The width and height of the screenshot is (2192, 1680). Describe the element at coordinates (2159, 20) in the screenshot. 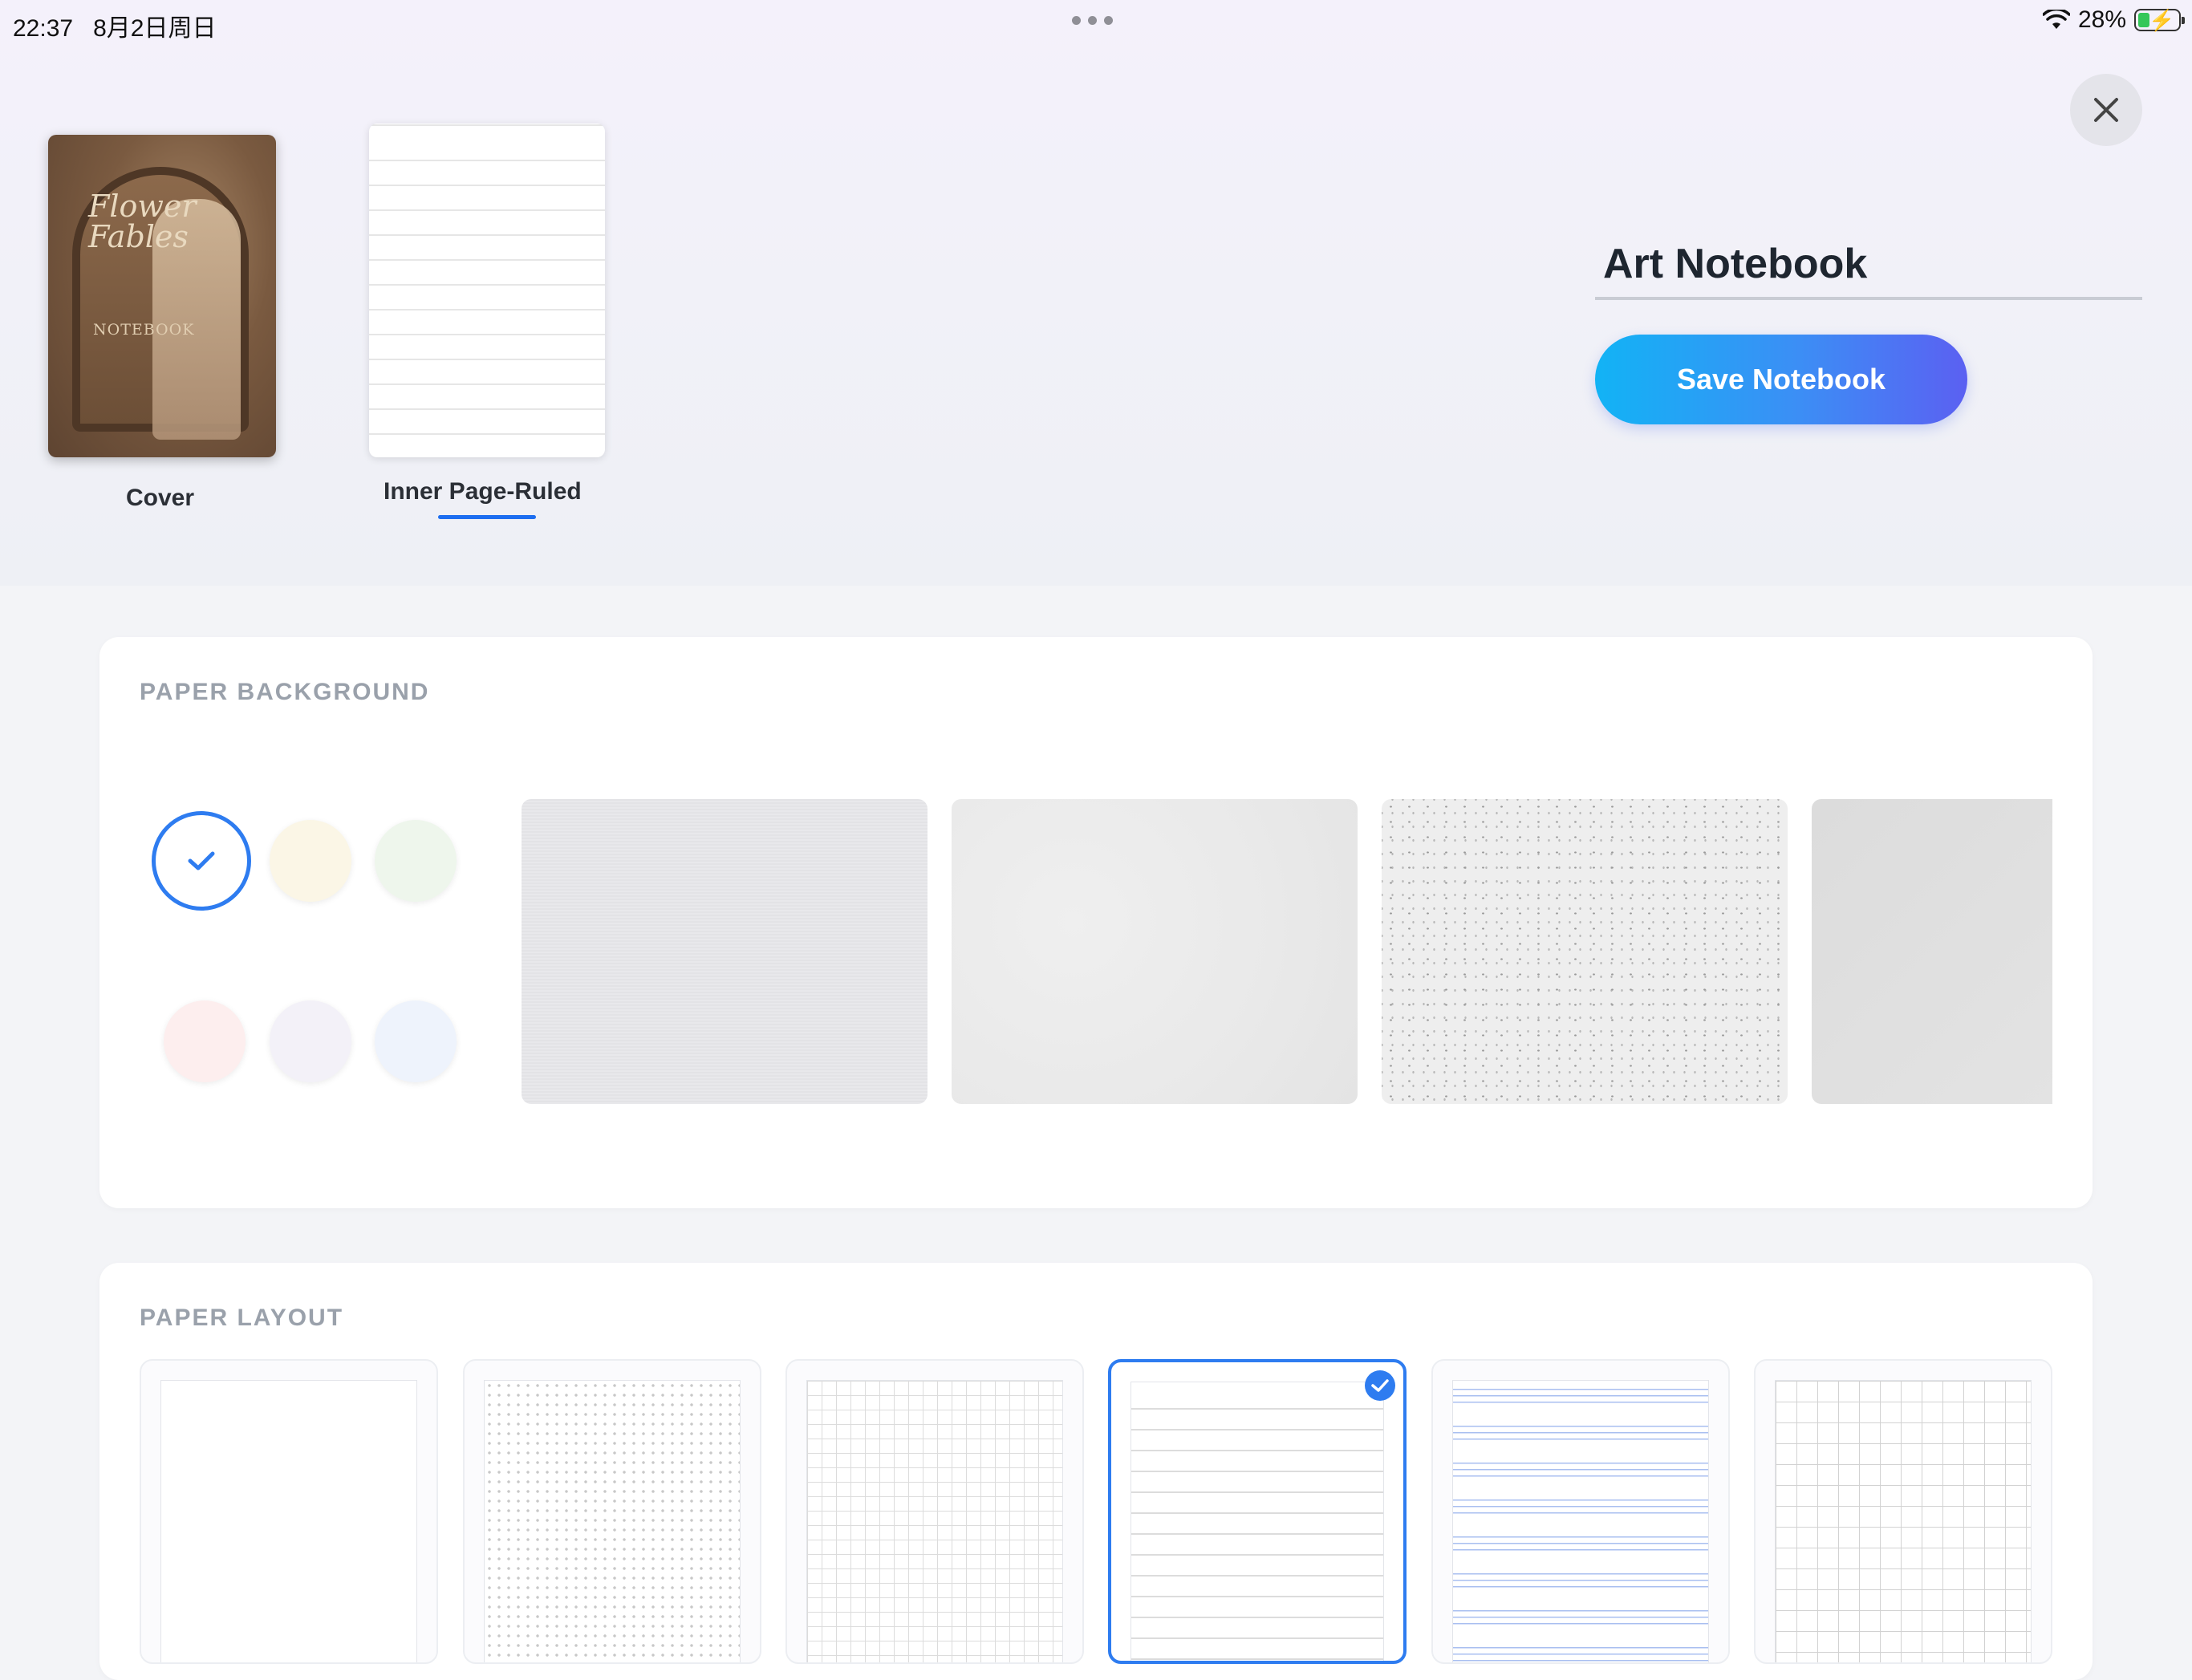

I see `battery-icon: ⚡` at that location.